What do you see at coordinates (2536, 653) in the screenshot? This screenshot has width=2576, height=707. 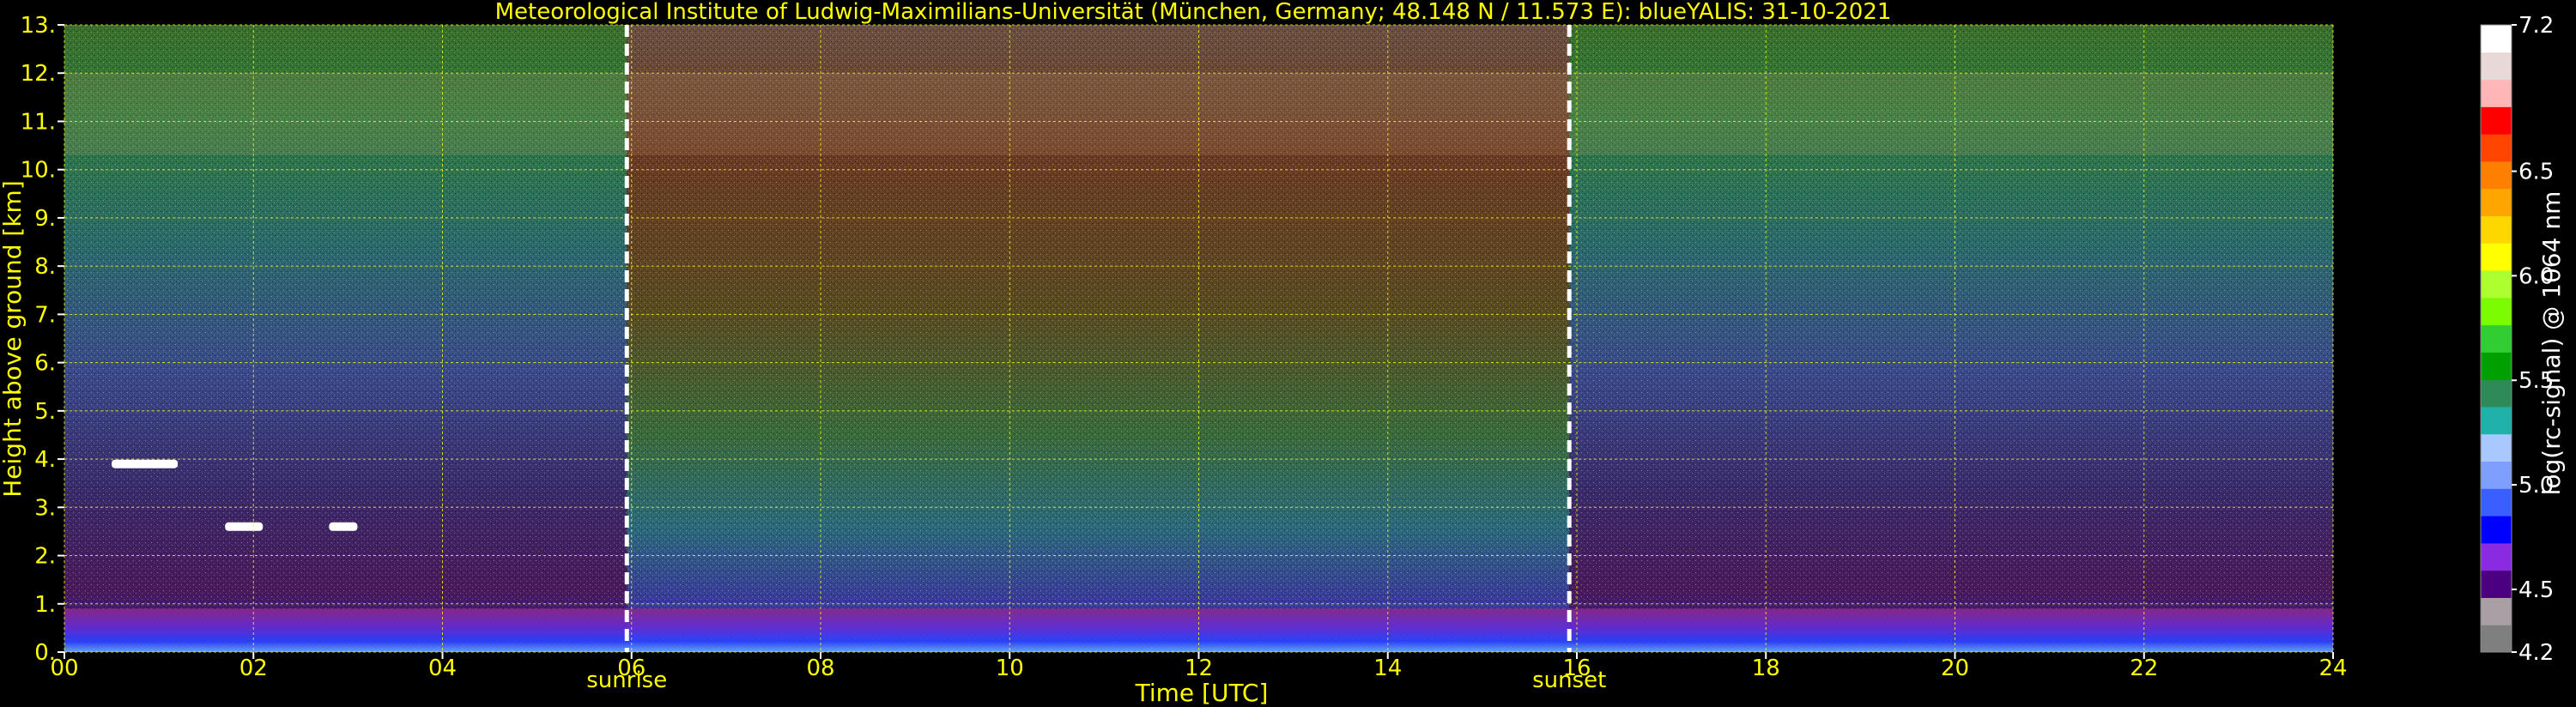 I see `colorbar-tick-label: 4.2` at bounding box center [2536, 653].